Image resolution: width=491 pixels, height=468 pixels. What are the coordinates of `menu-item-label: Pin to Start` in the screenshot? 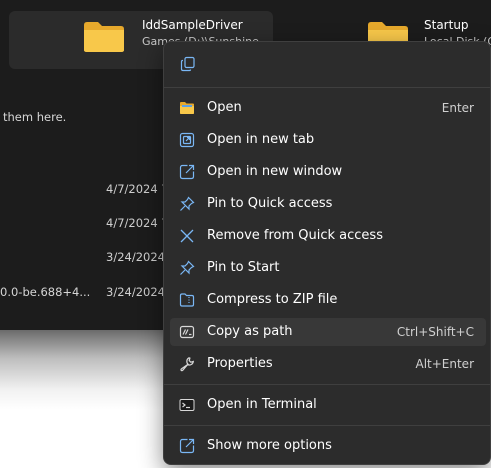 It's located at (243, 267).